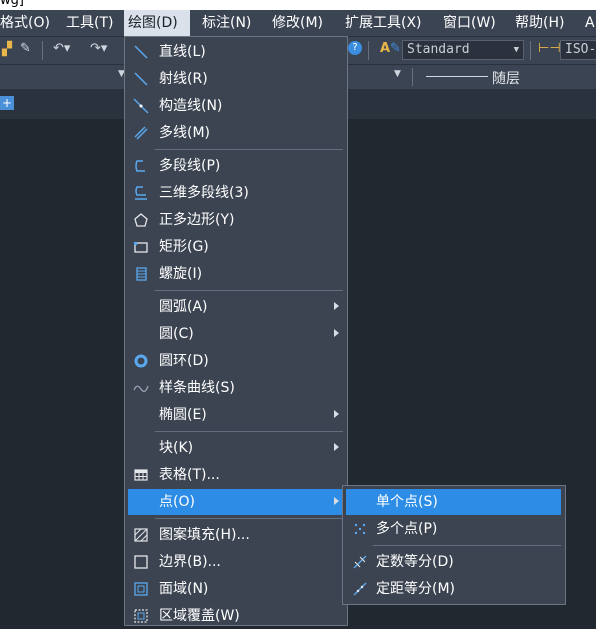  Describe the element at coordinates (181, 274) in the screenshot. I see `menu-item-label: 螺旋(I)` at that location.